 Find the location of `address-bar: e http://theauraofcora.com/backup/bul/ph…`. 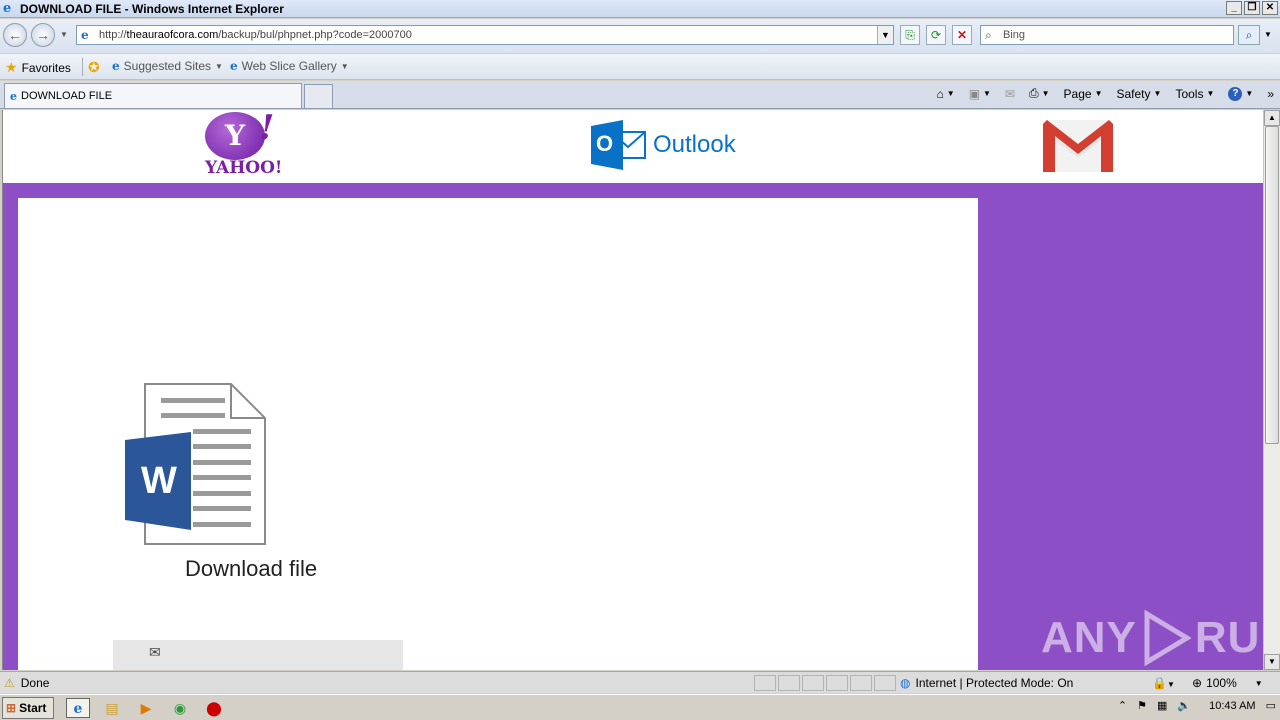

address-bar: e http://theauraofcora.com/backup/bul/ph… is located at coordinates (485, 35).